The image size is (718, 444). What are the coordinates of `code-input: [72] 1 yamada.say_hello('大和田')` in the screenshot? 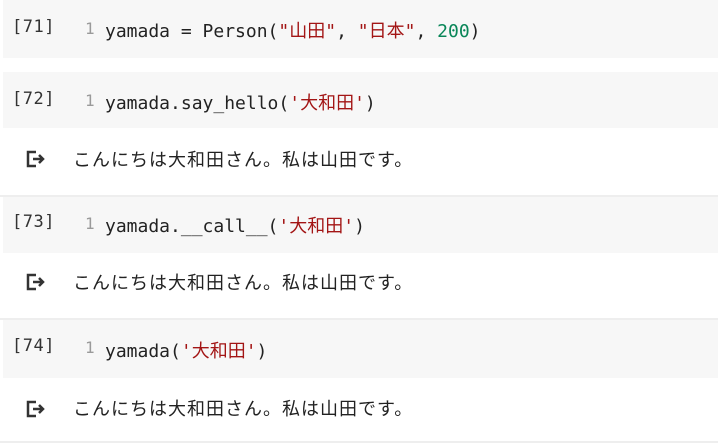 It's located at (360, 100).